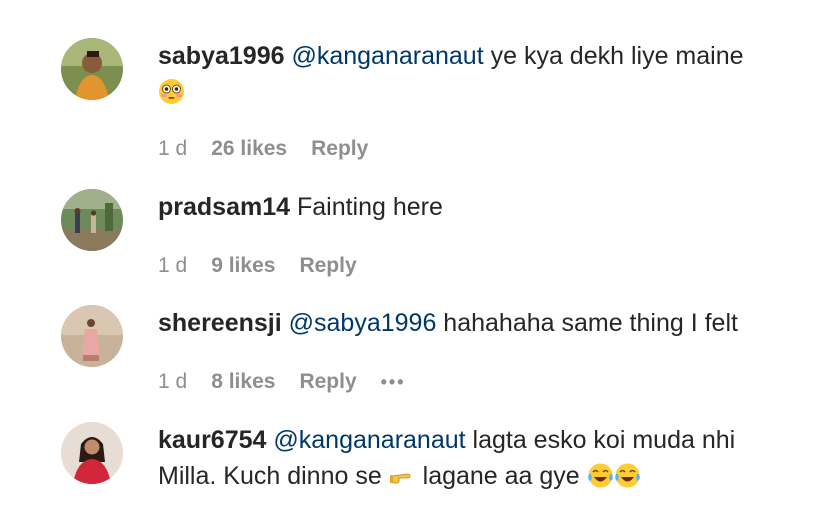 The image size is (829, 512). I want to click on comment-meta: 1 d 26 likes Reply, so click(263, 149).